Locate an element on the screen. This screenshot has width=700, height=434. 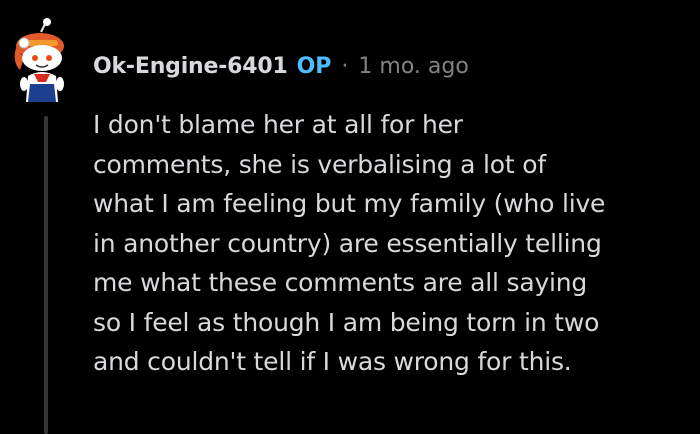
comment-timestamp: 1 mo. ago is located at coordinates (413, 66).